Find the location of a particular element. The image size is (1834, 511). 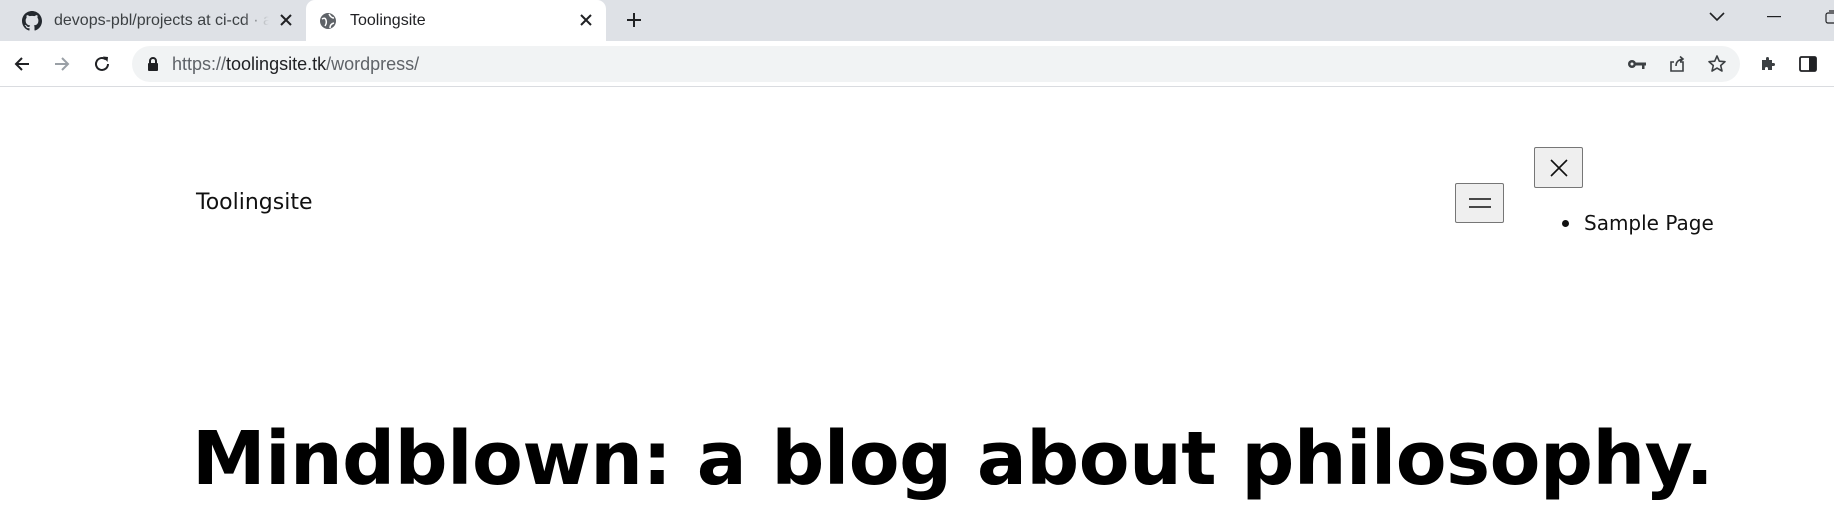

open-menu-button is located at coordinates (1479, 203).